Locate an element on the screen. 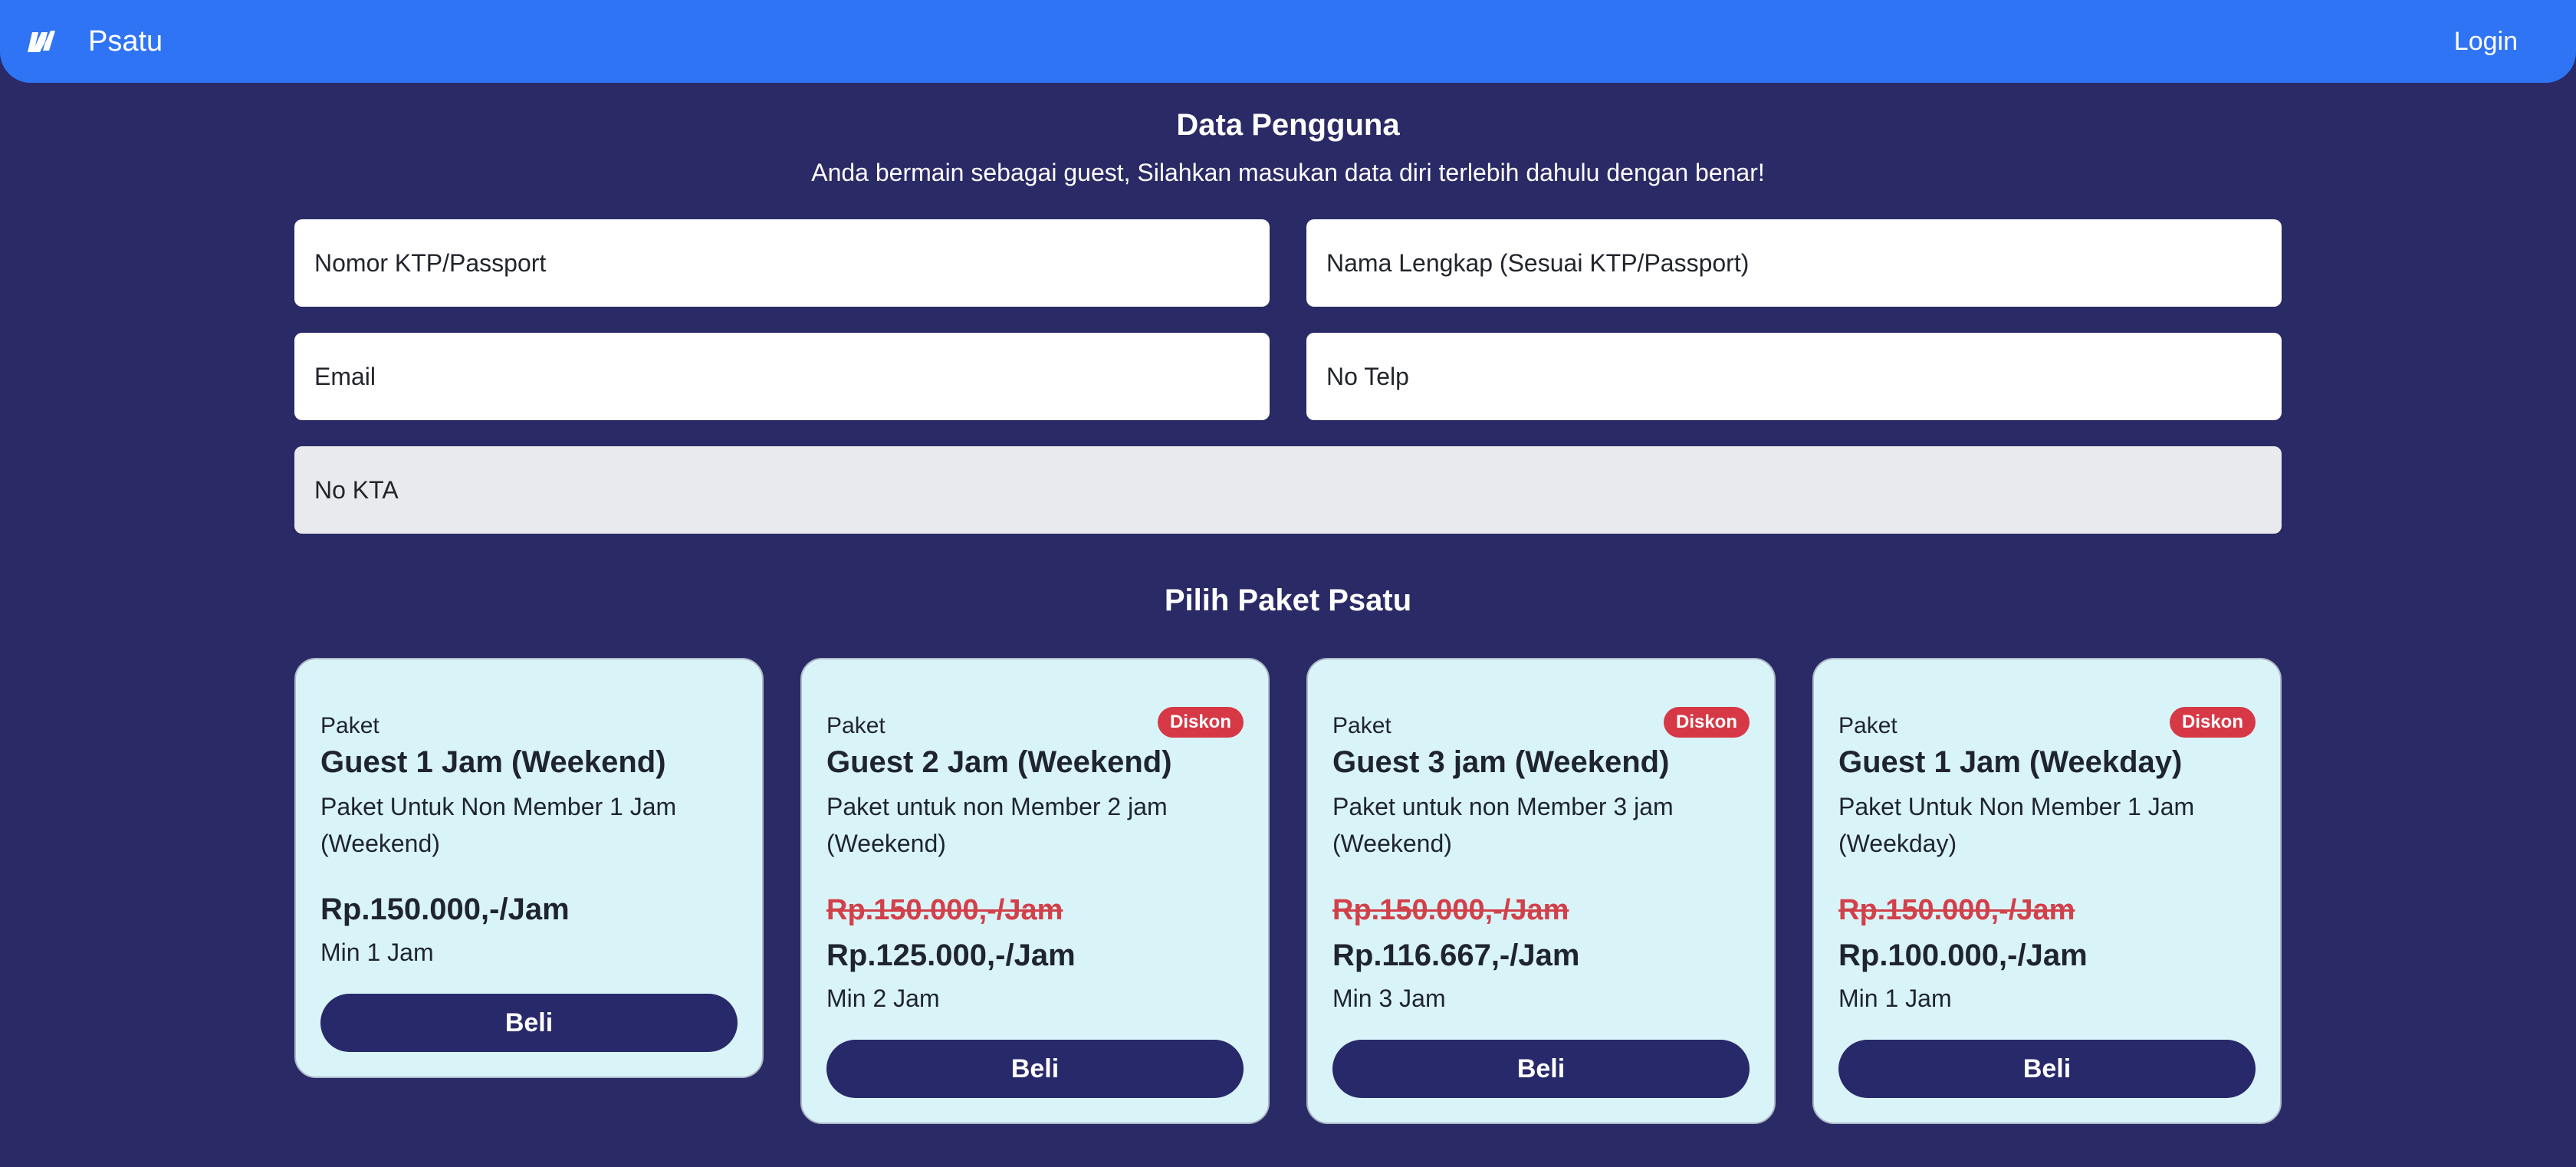 This screenshot has width=2576, height=1167. form-title: Data Pengguna is located at coordinates (1288, 125).